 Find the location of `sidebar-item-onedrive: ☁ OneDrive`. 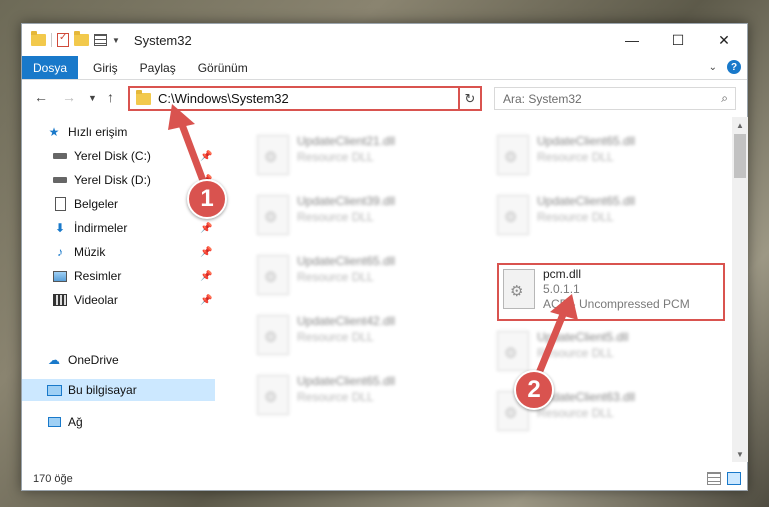

sidebar-item-onedrive: ☁ OneDrive is located at coordinates (118, 360).